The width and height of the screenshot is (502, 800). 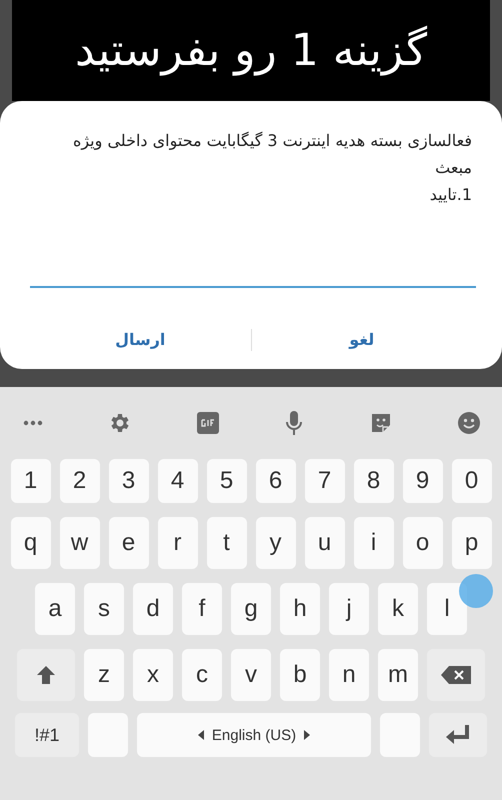 I want to click on keyboard-key: 6, so click(x=276, y=481).